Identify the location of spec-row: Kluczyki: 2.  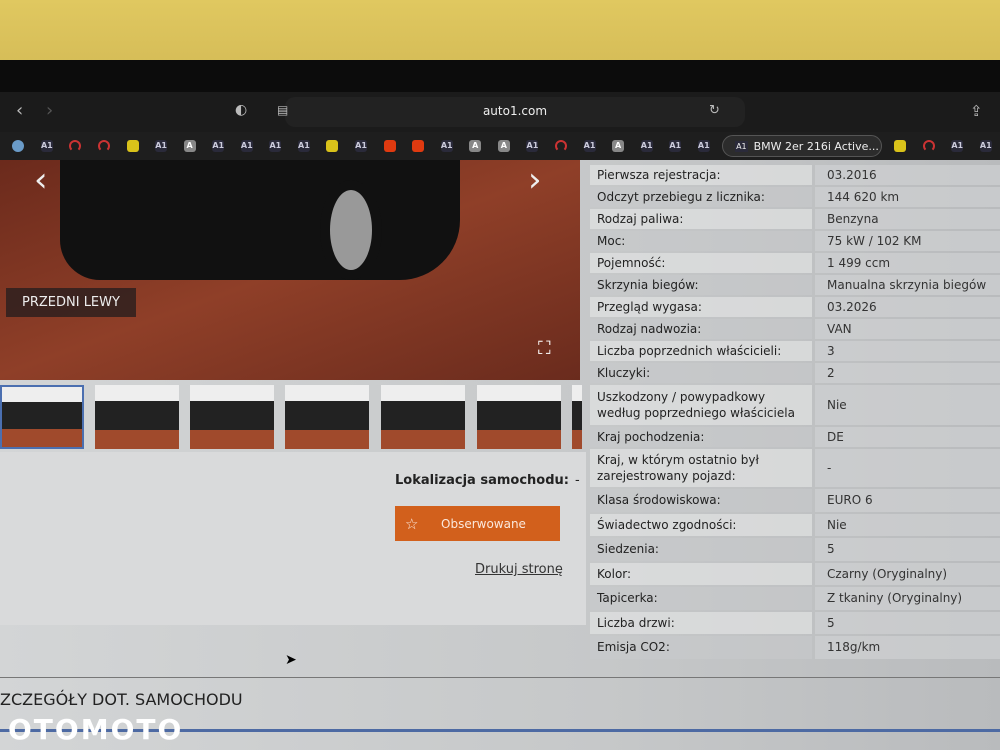
(795, 373).